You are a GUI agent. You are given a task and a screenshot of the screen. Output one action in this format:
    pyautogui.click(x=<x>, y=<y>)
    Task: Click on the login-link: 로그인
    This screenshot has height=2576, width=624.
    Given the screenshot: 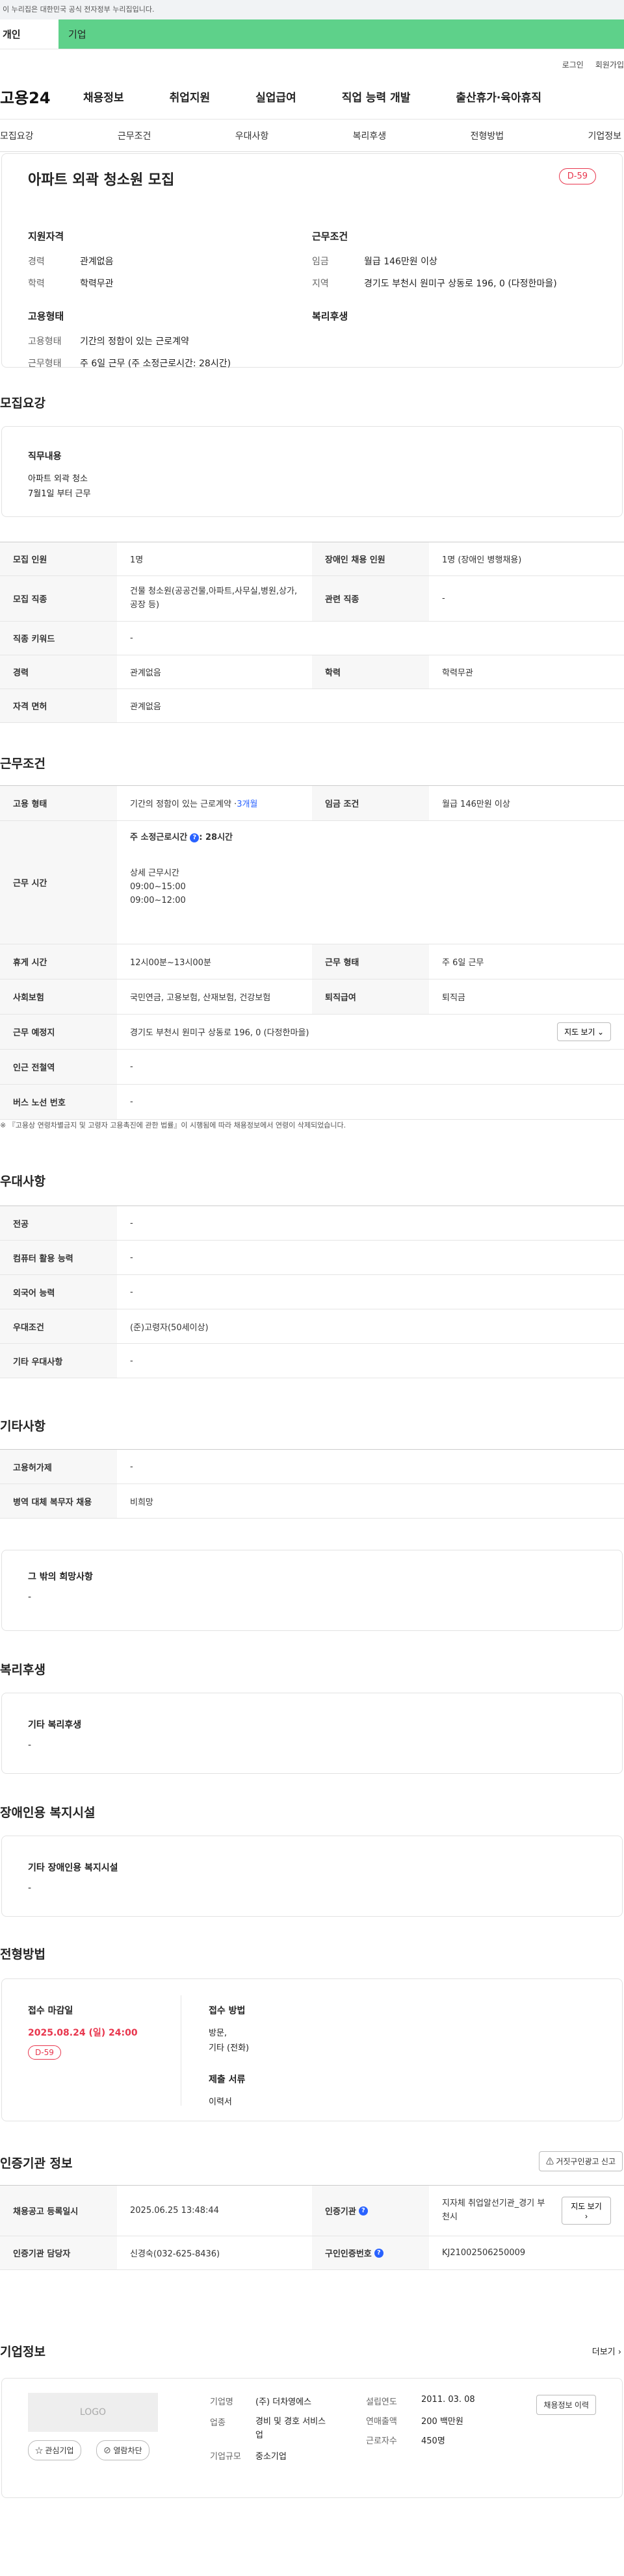 What is the action you would take?
    pyautogui.click(x=573, y=64)
    